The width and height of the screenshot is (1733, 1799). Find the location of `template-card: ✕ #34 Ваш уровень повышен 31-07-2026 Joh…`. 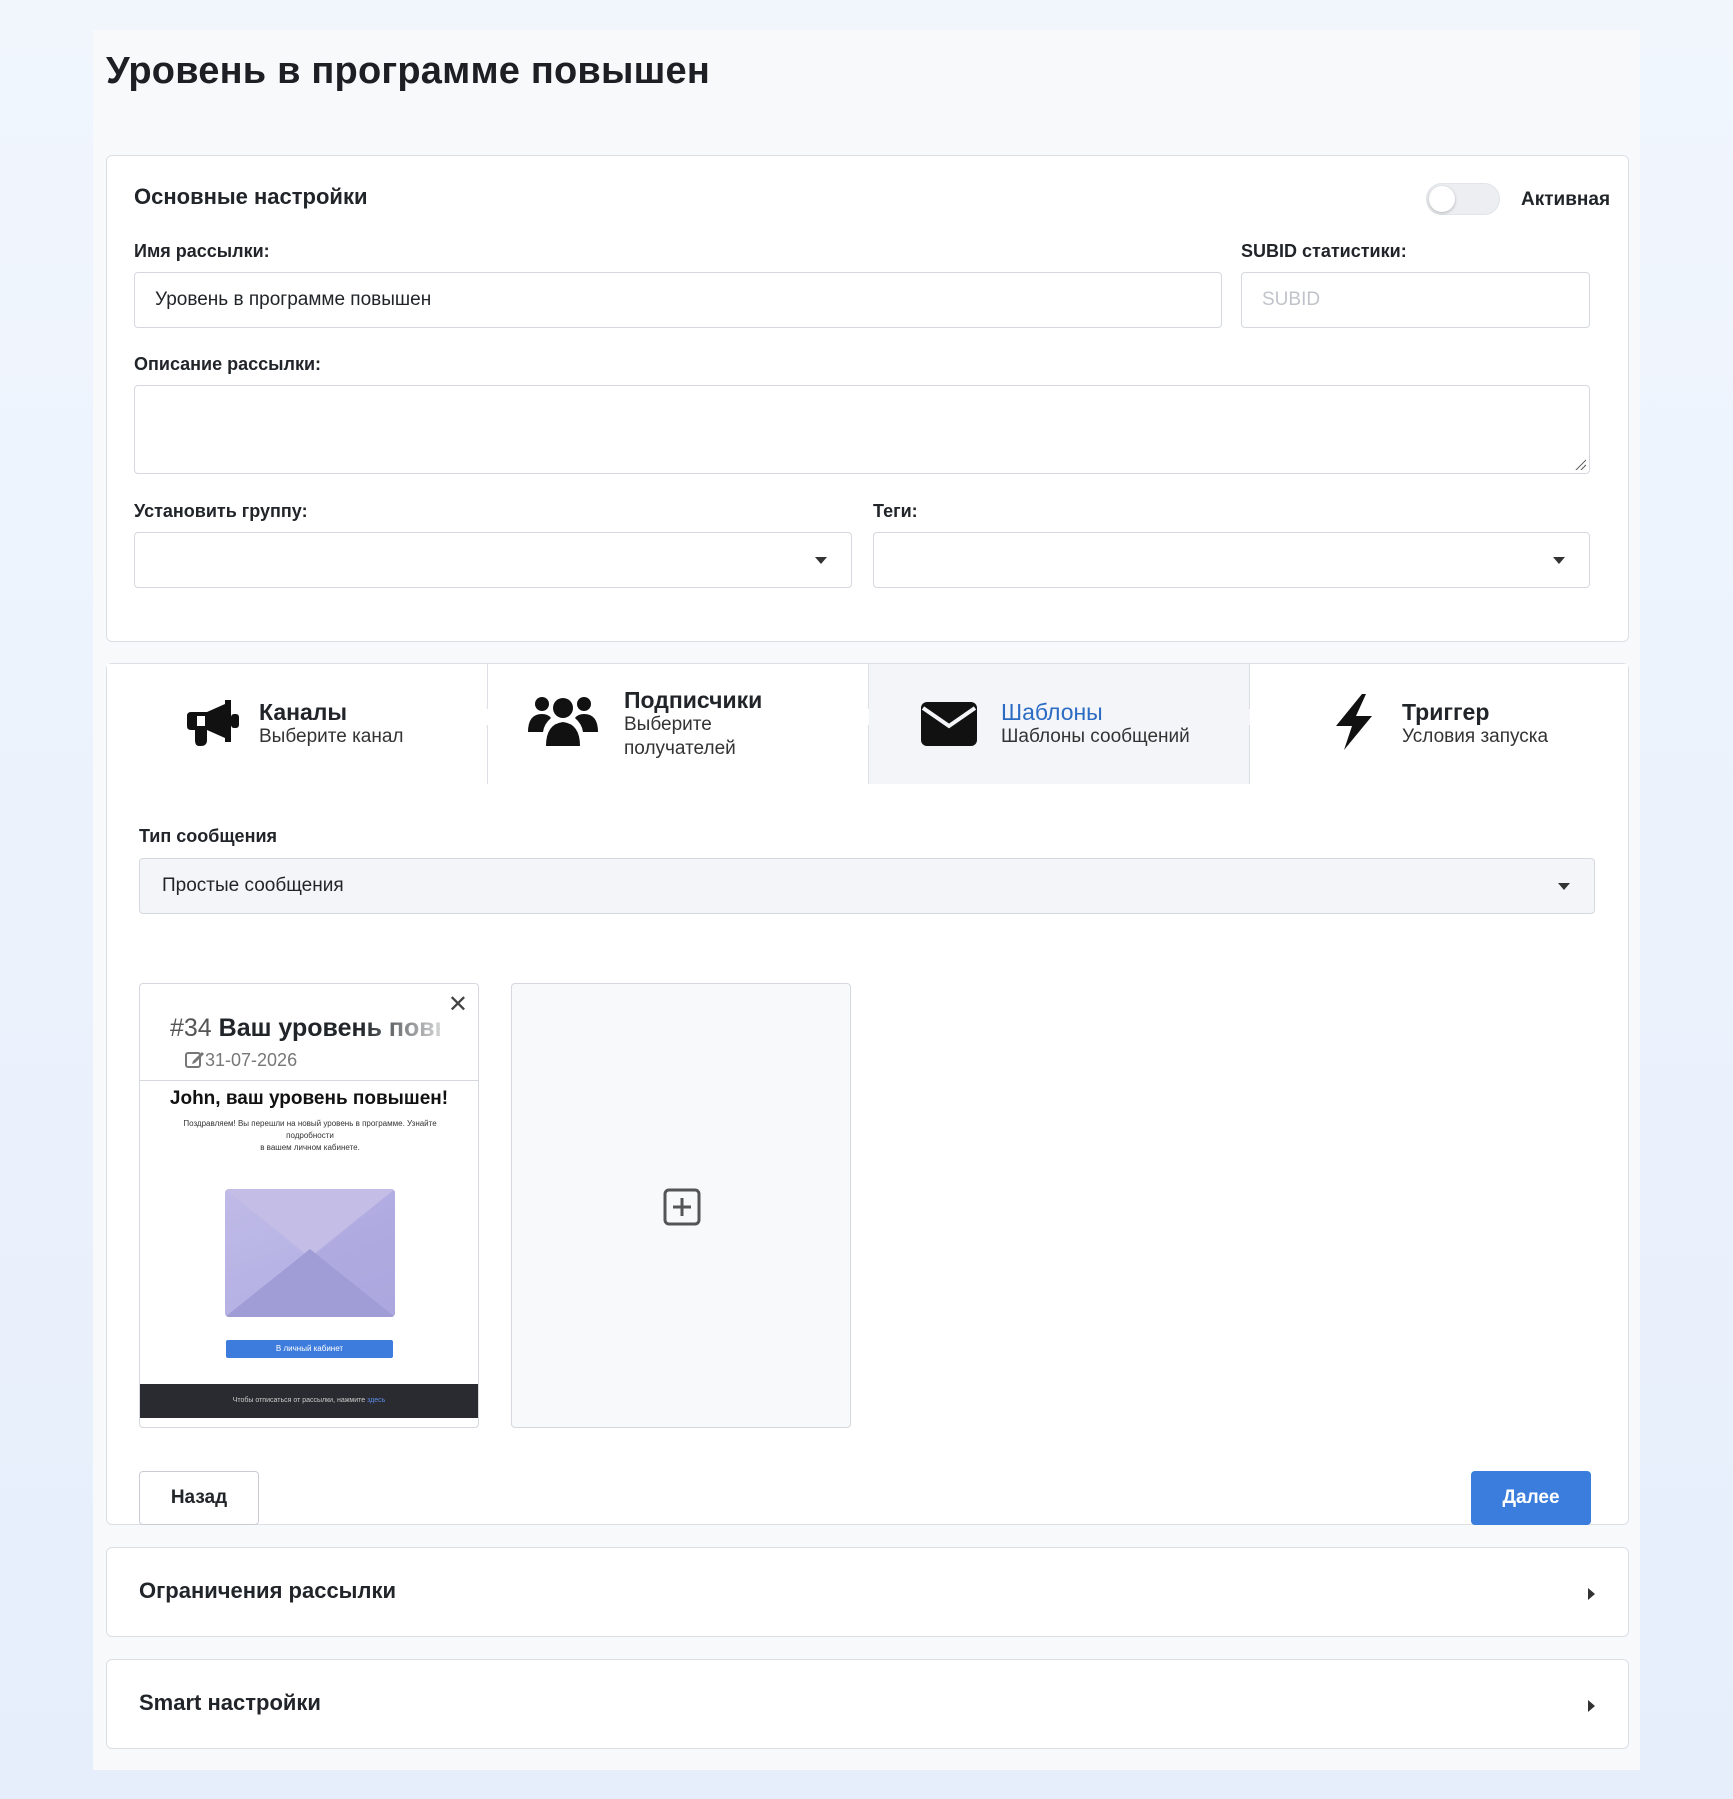

template-card: ✕ #34 Ваш уровень повышен 31-07-2026 Joh… is located at coordinates (309, 1205).